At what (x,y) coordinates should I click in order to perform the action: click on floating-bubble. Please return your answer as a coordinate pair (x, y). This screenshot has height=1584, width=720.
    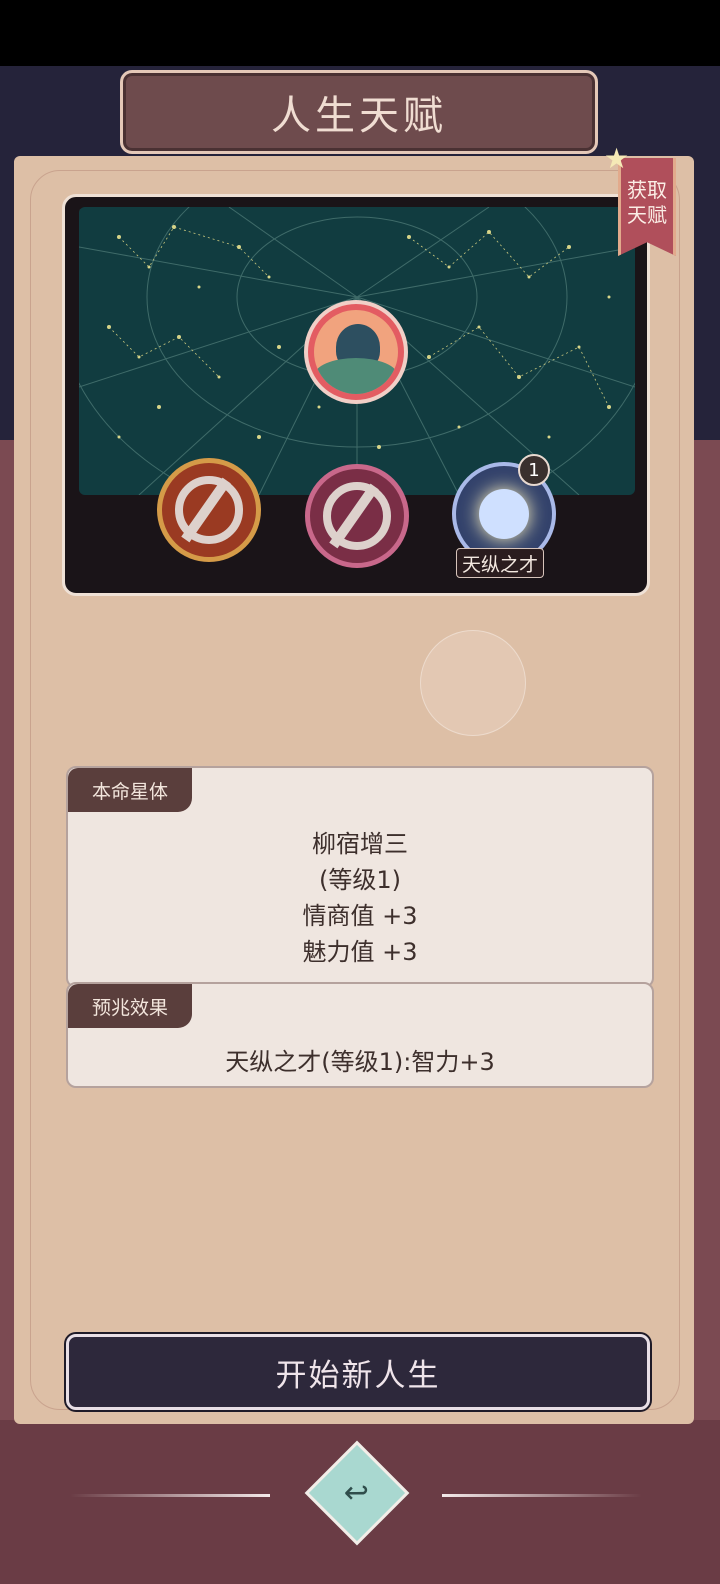
    Looking at the image, I should click on (473, 683).